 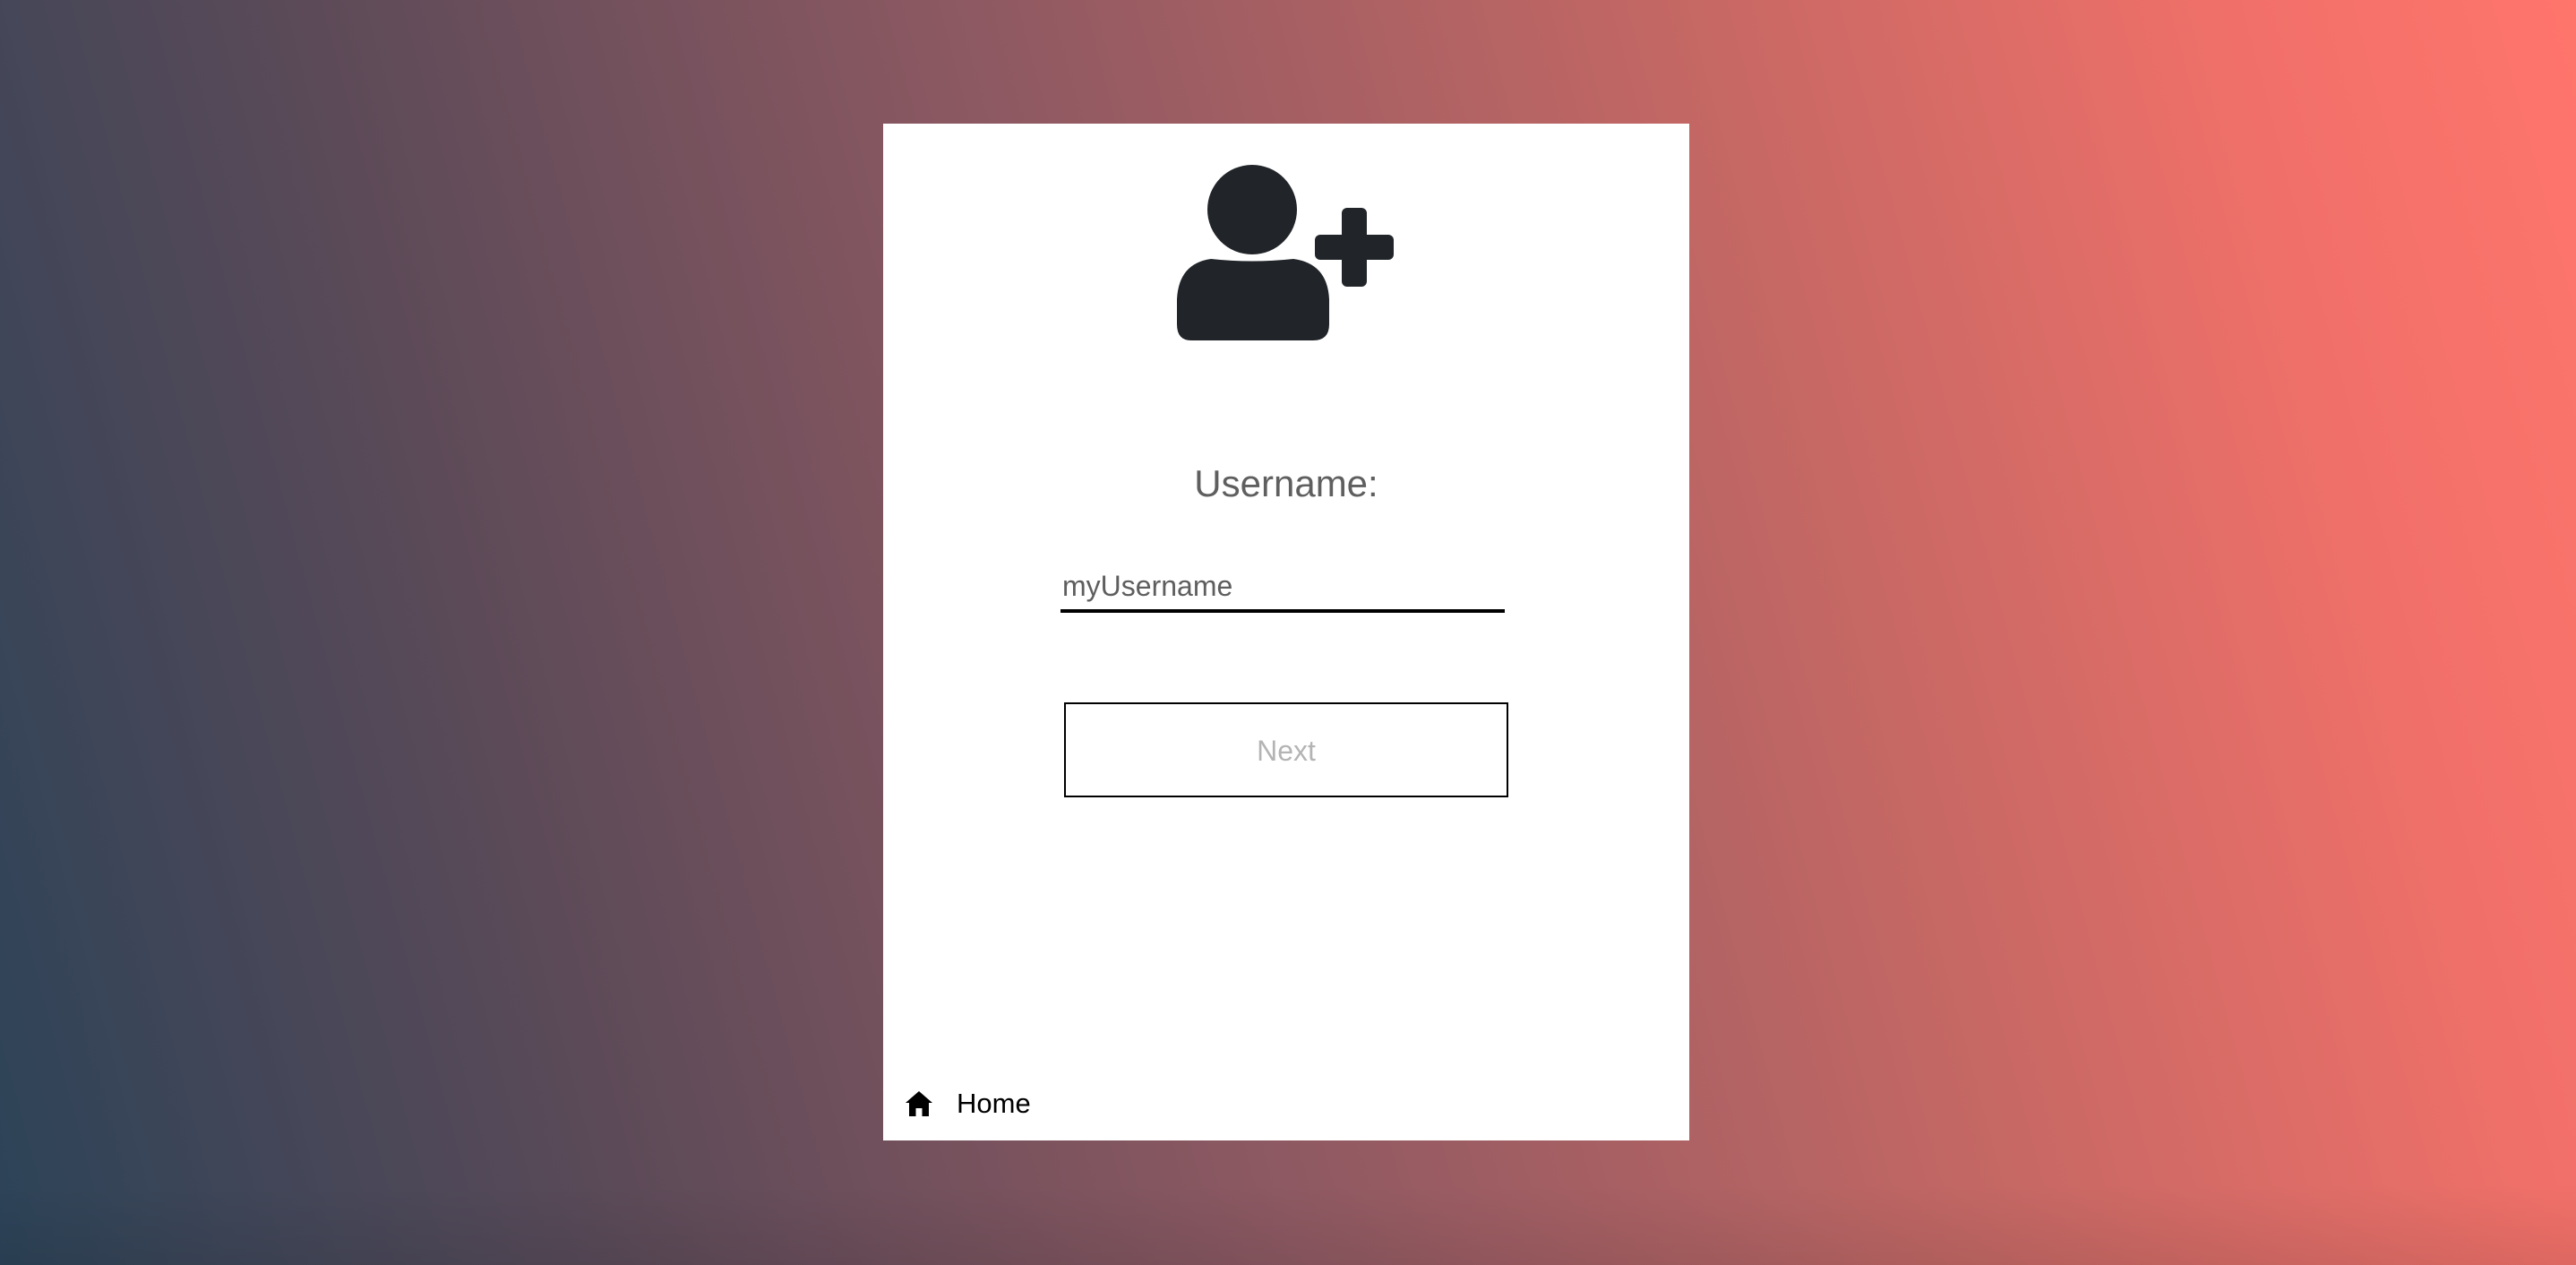 What do you see at coordinates (1286, 749) in the screenshot?
I see `next-button: Next` at bounding box center [1286, 749].